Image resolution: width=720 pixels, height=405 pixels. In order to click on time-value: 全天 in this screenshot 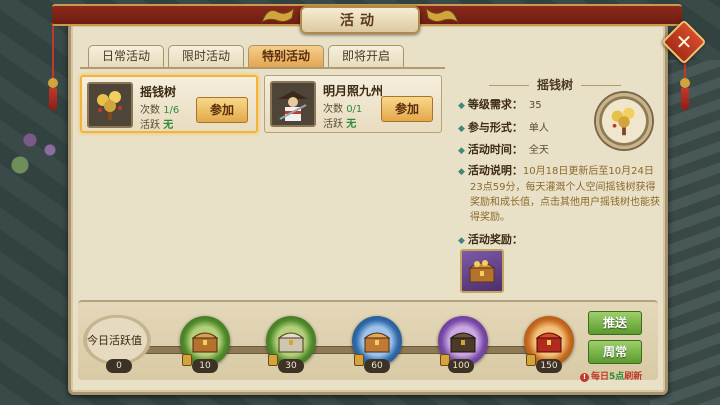, I will do `click(538, 150)`.